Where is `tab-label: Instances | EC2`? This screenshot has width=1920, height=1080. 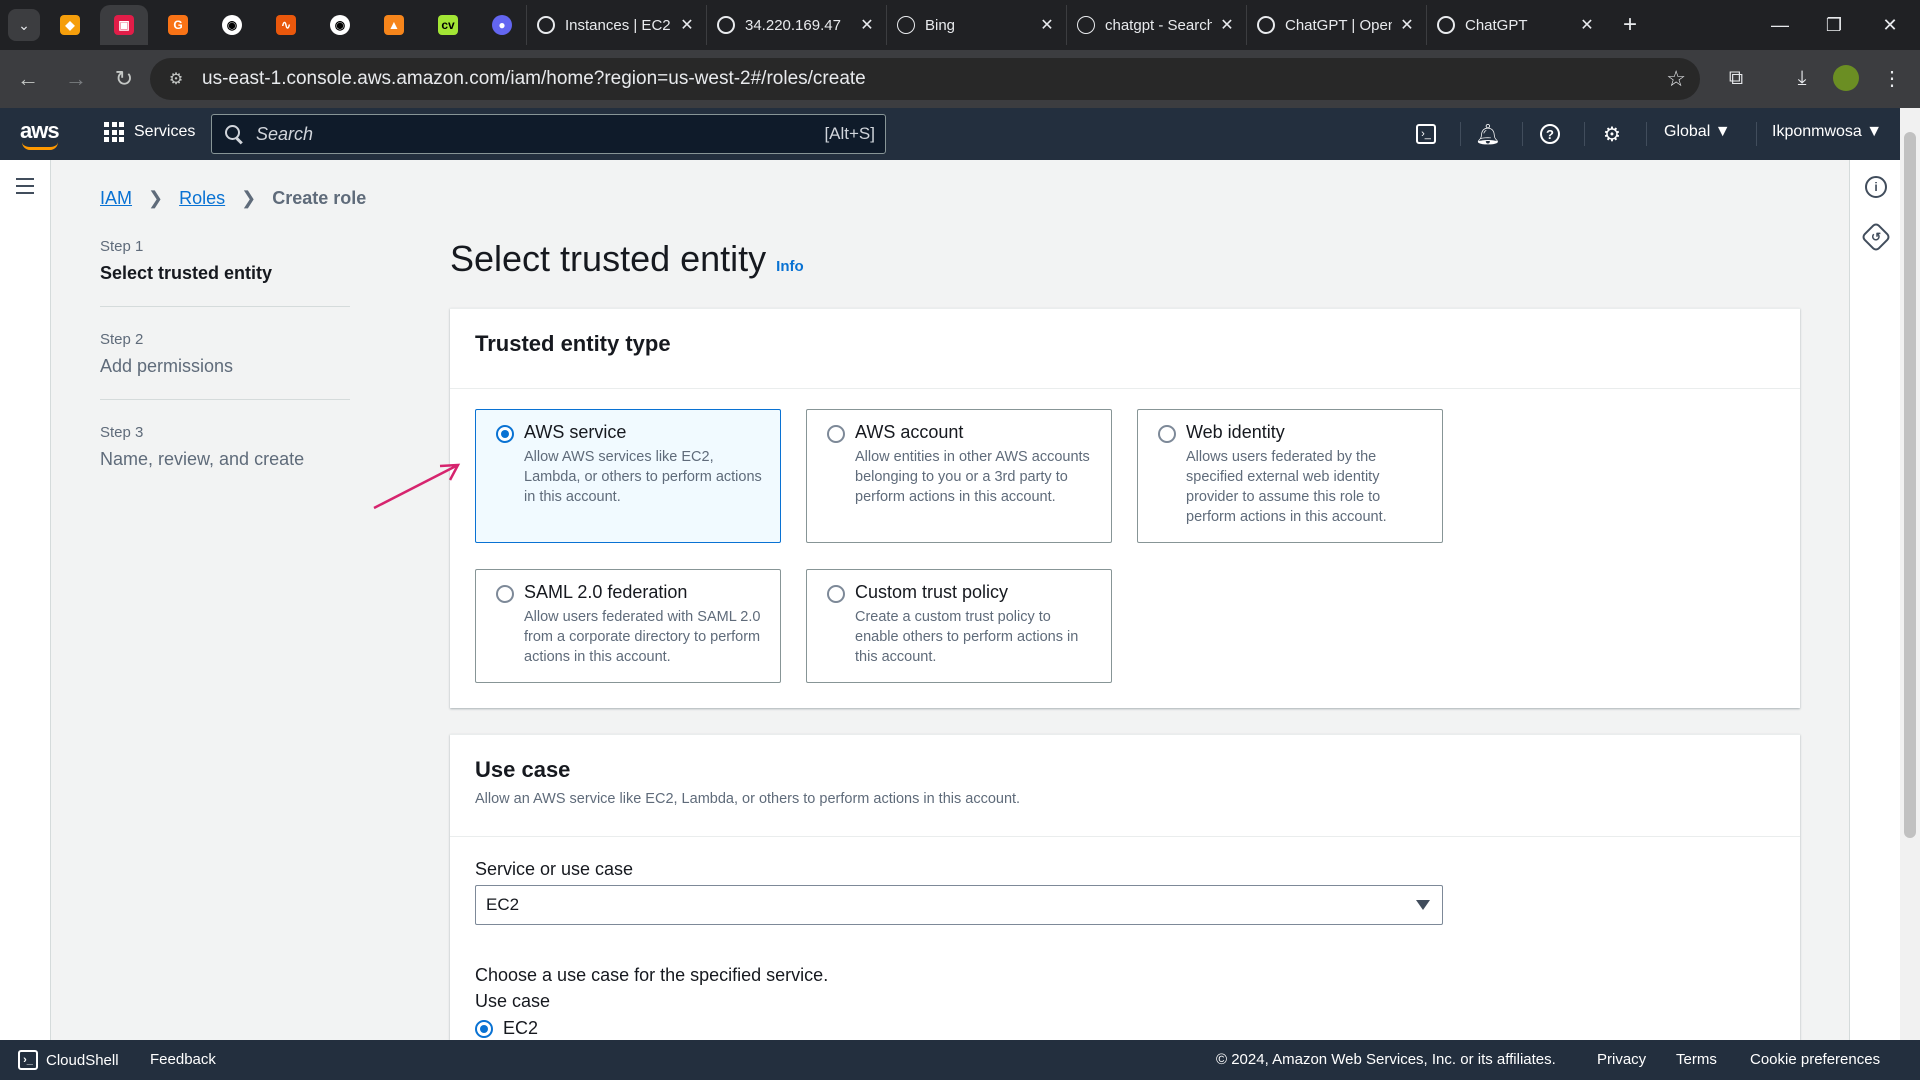
tab-label: Instances | EC2 is located at coordinates (618, 25).